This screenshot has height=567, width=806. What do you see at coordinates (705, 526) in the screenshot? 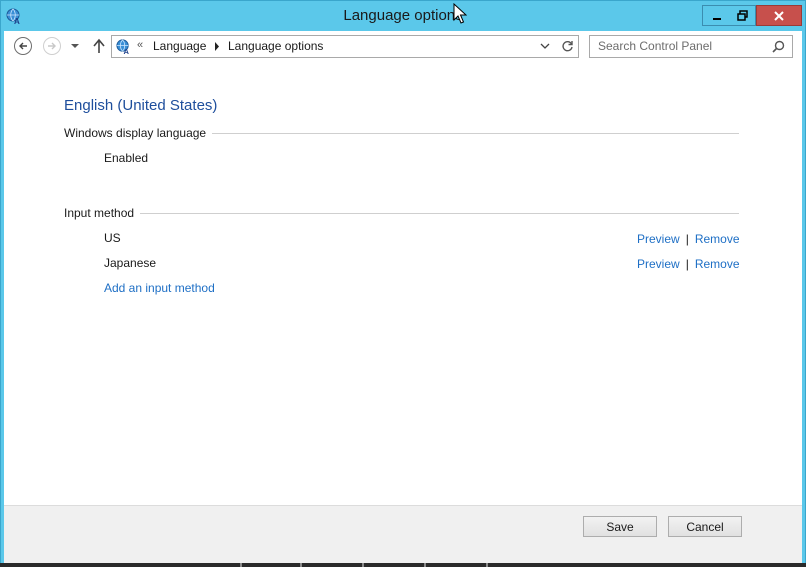
I see `cancel-button: Cancel` at bounding box center [705, 526].